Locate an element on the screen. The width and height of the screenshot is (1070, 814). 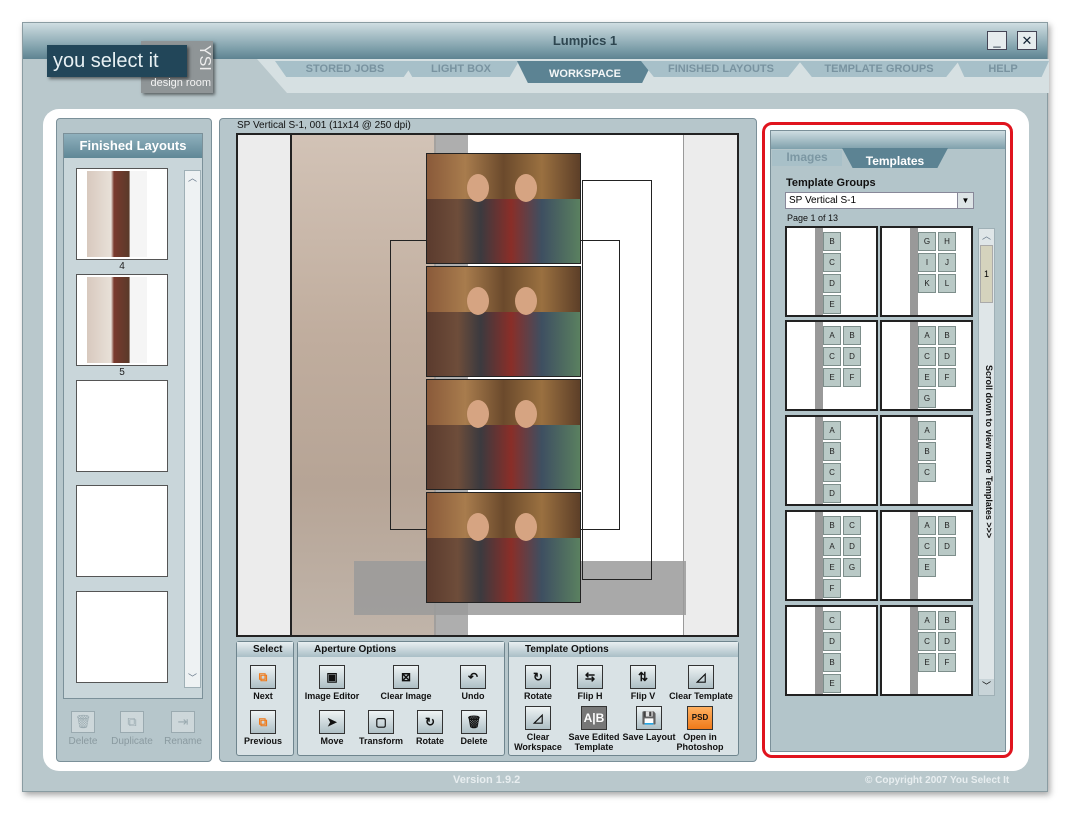
delete-image-button: 🗑 Delete is located at coordinates (474, 728).